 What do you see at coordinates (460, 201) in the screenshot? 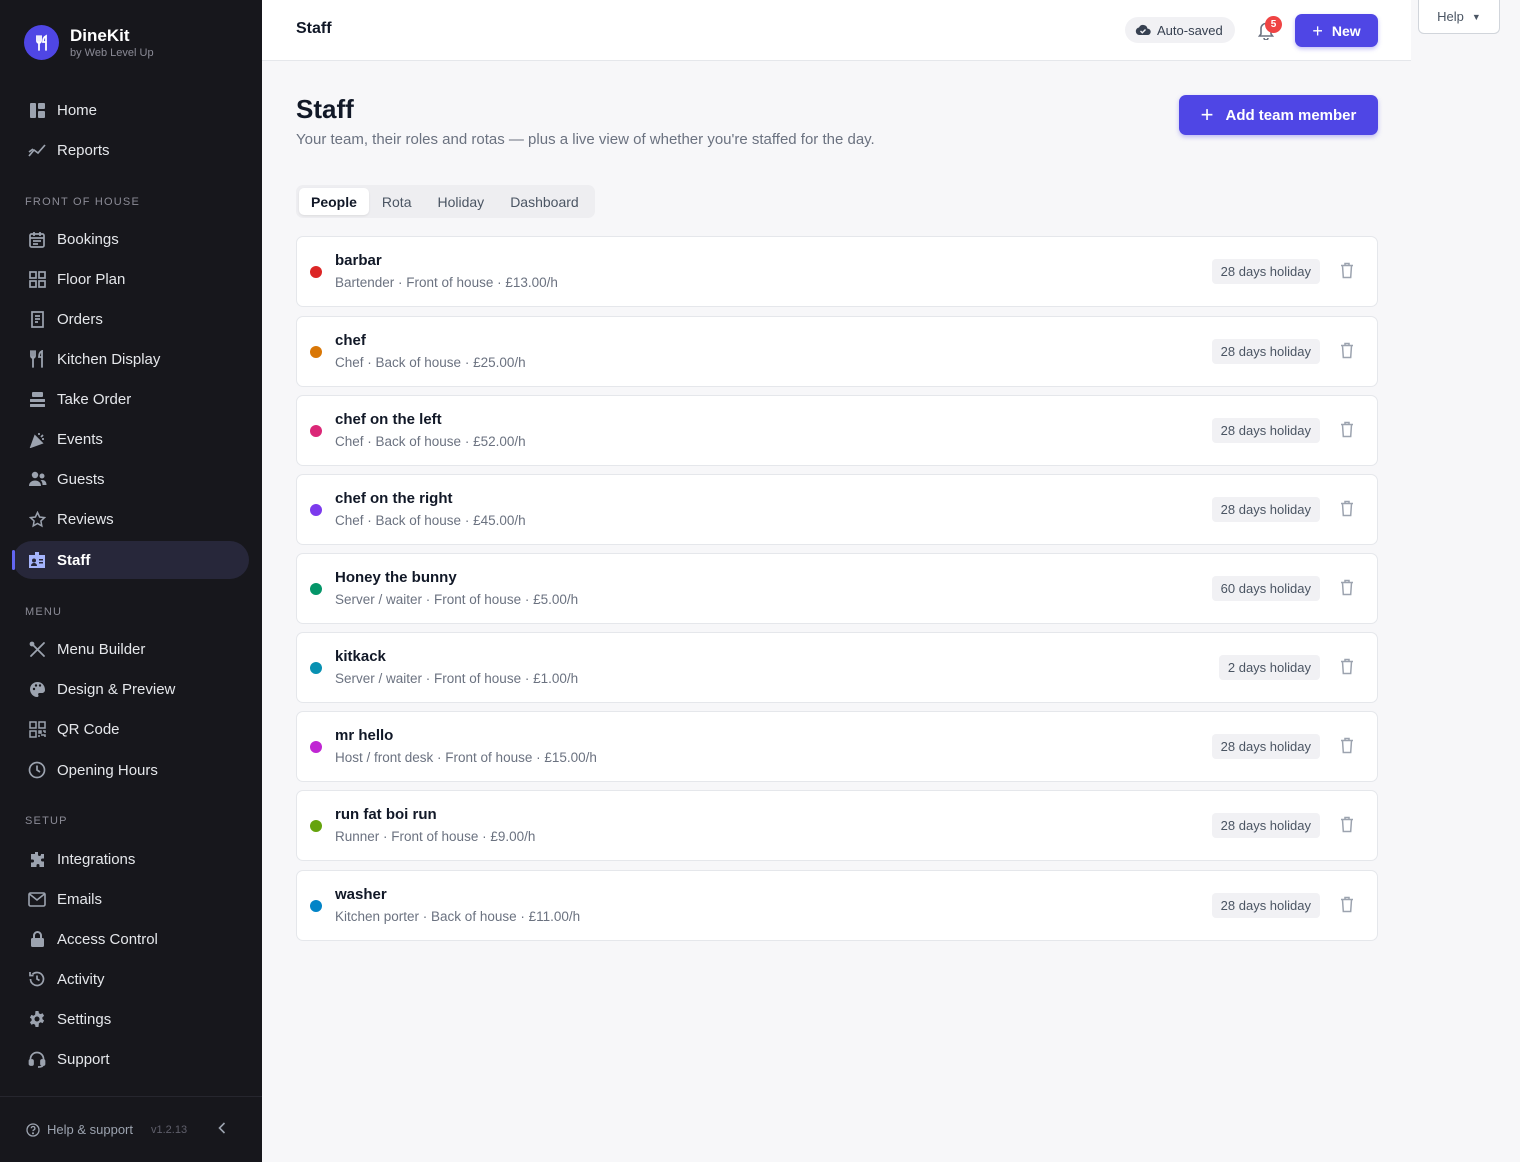
I see `tab-holiday: Holiday` at bounding box center [460, 201].